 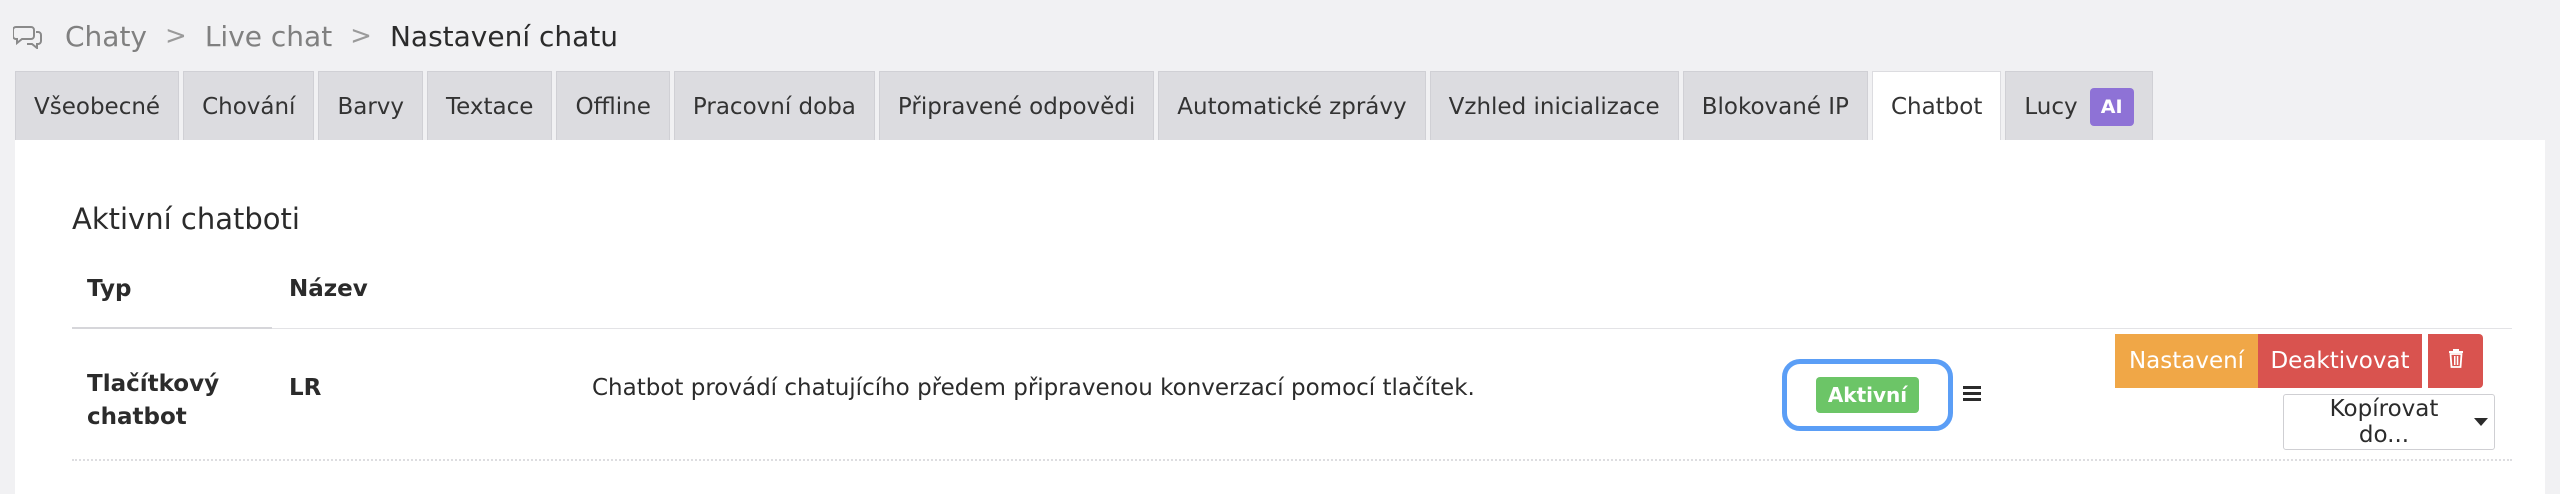 I want to click on tab-label: Automatické zprávy, so click(x=1292, y=106).